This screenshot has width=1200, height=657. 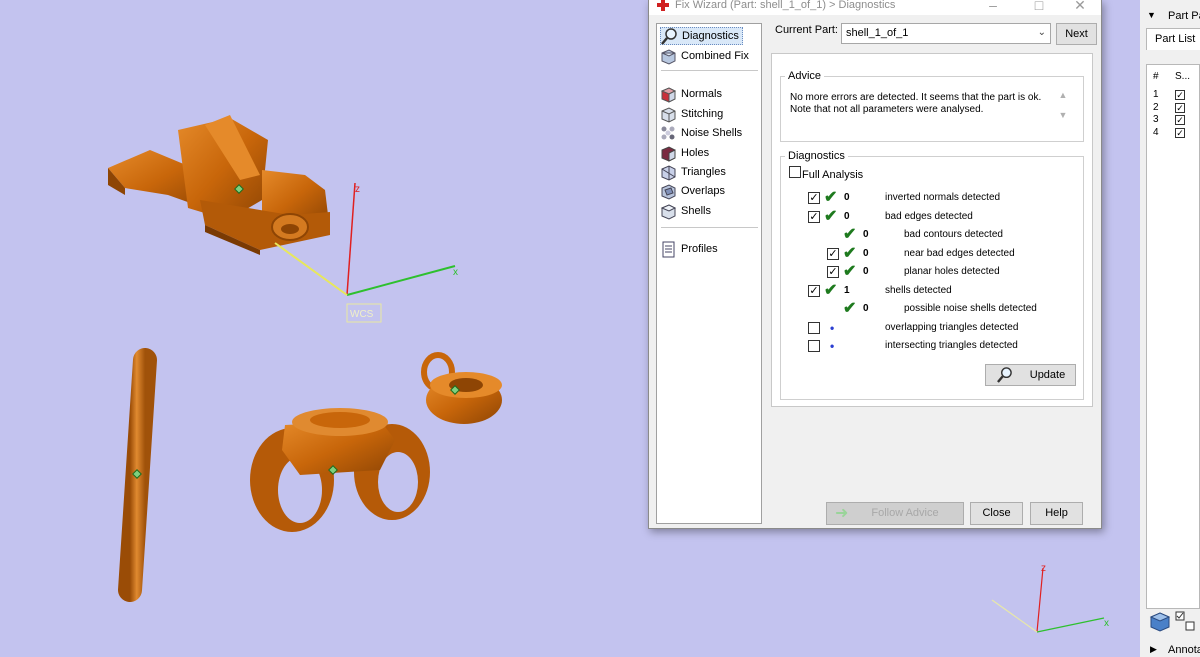 What do you see at coordinates (1156, 119) in the screenshot?
I see `part-row-number: 3` at bounding box center [1156, 119].